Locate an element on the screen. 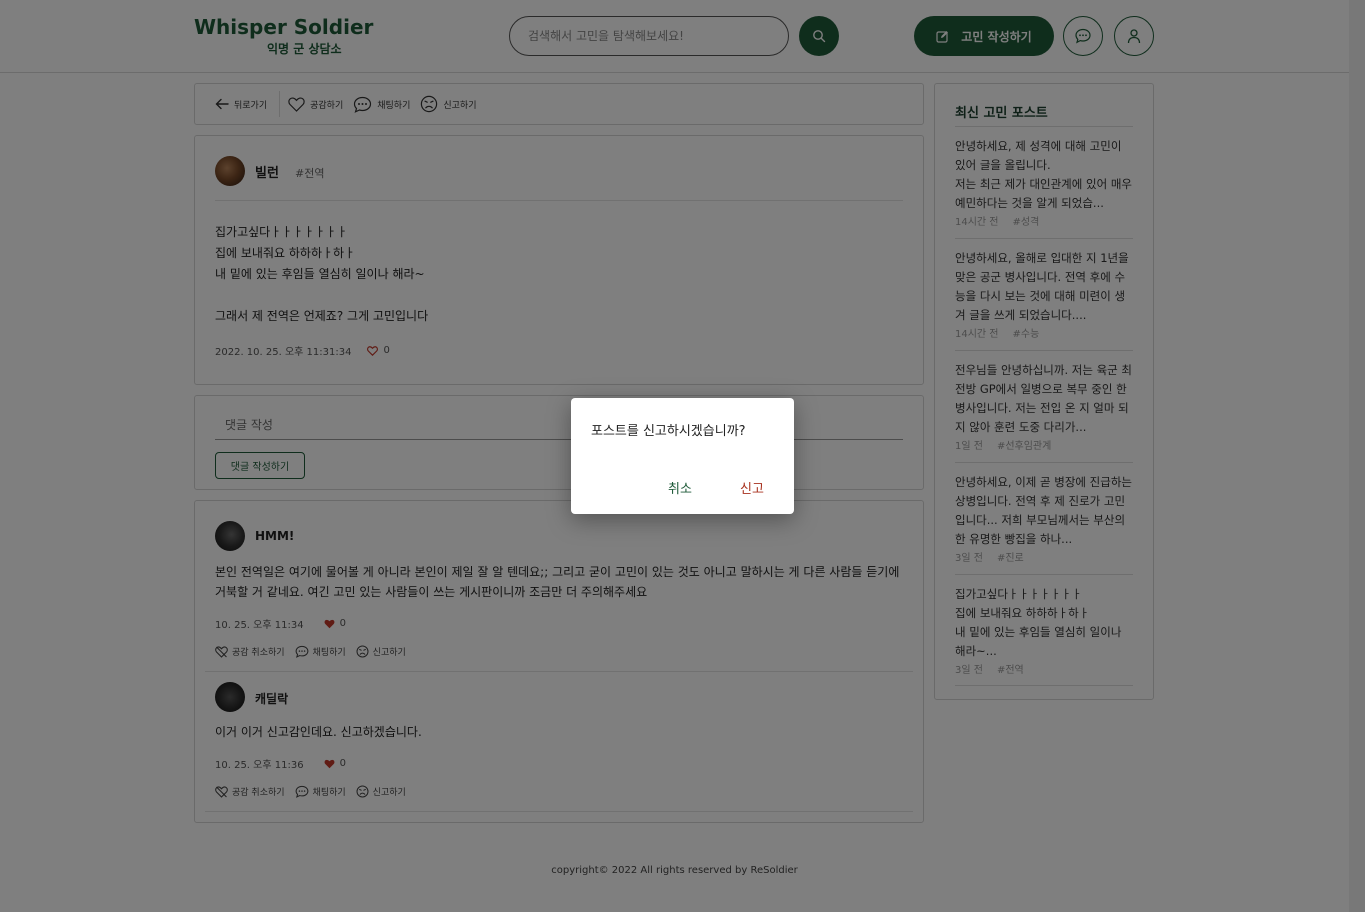  dialog-message: 포스트를 신고하시겠습니까? is located at coordinates (668, 431).